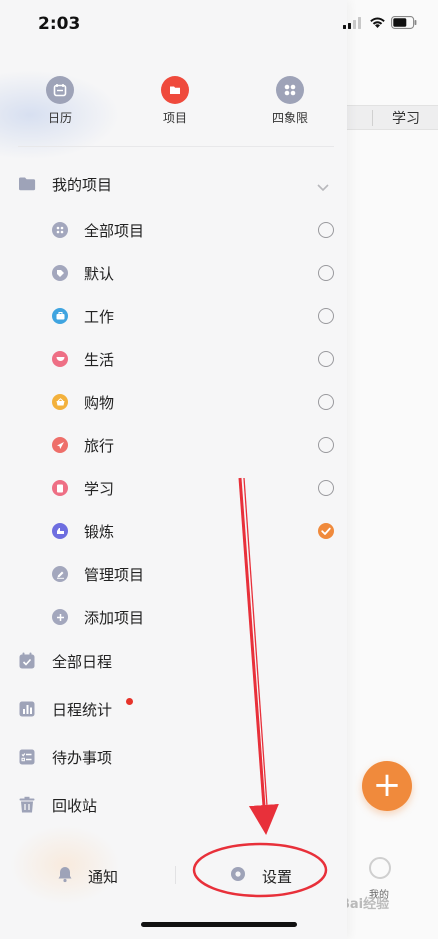  Describe the element at coordinates (114, 574) in the screenshot. I see `manage-projects-label: 管理项目` at that location.